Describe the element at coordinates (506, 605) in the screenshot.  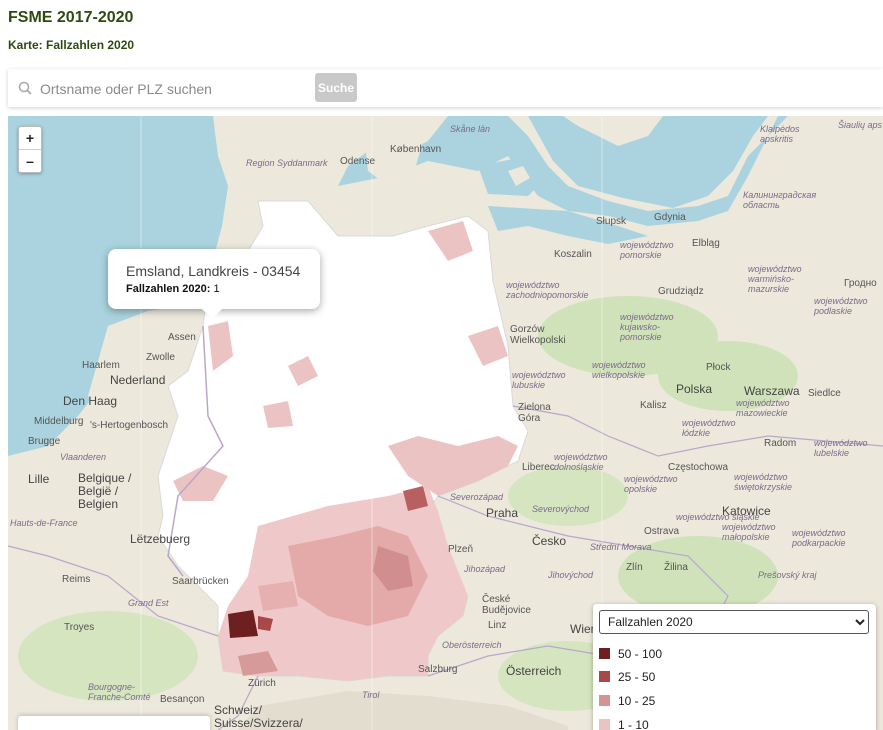
I see `map-label: České Budějovice` at that location.